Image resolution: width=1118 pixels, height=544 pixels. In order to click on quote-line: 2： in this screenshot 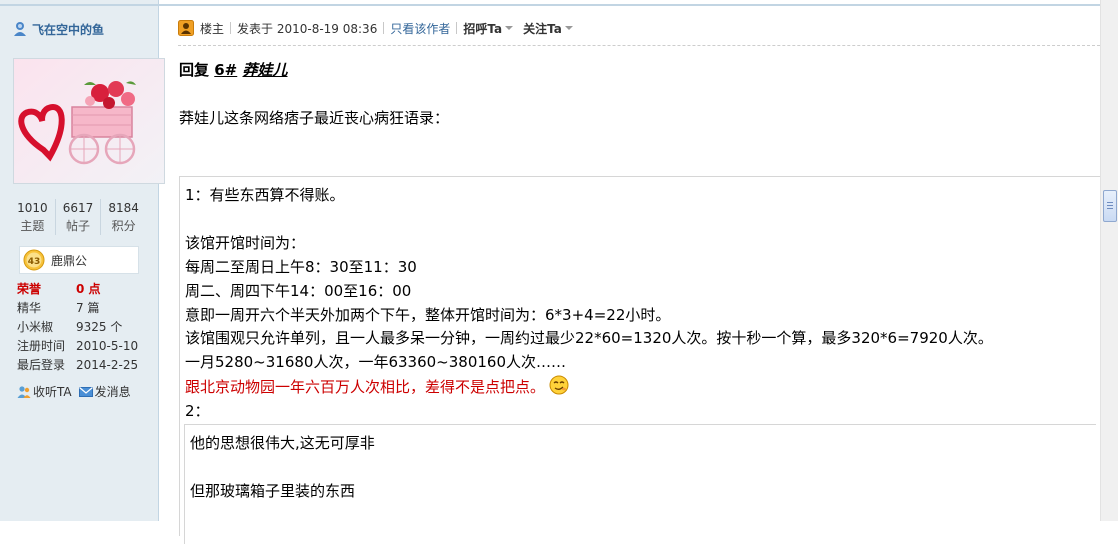, I will do `click(197, 411)`.